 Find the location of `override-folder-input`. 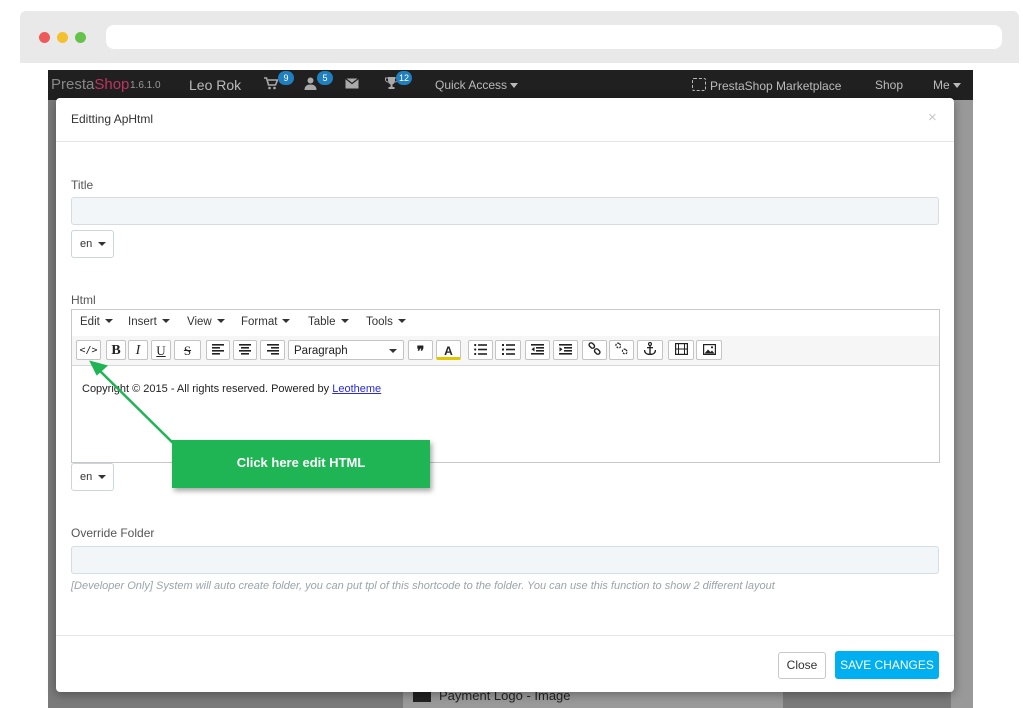

override-folder-input is located at coordinates (505, 560).